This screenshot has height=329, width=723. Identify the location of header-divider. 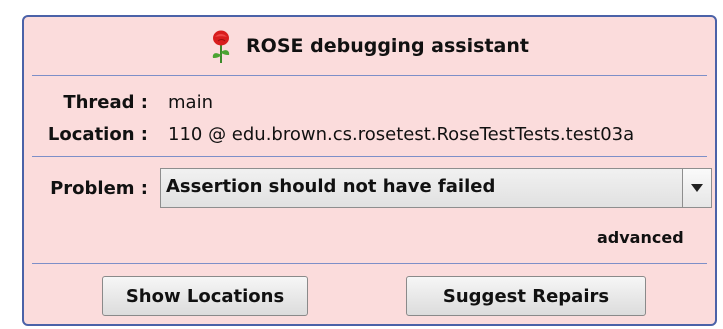
(369, 75).